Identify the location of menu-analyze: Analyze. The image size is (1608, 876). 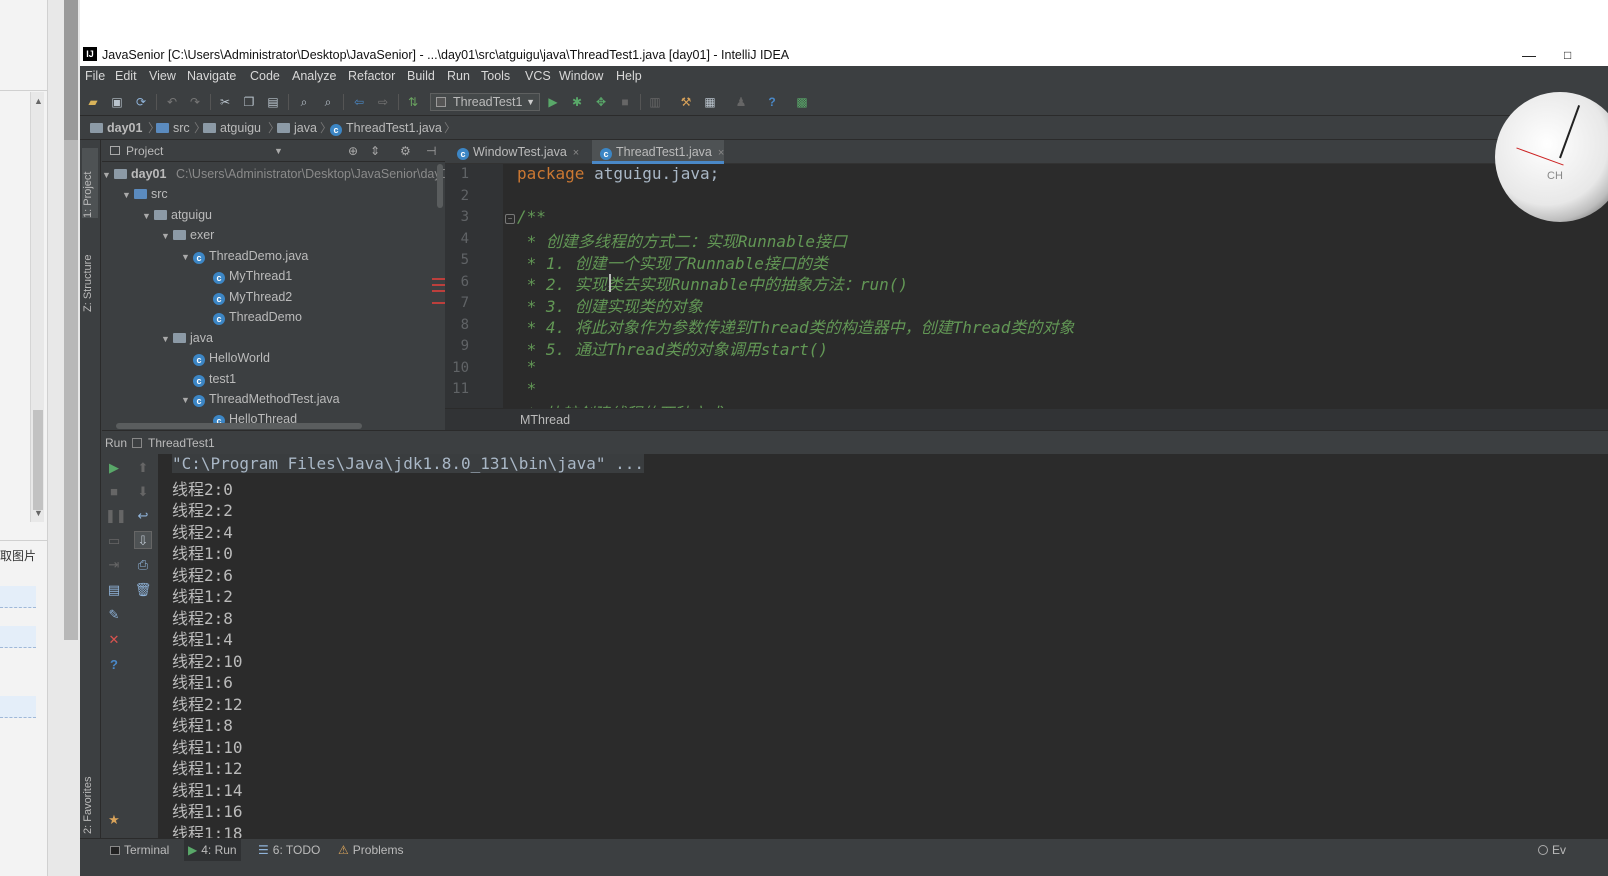
(314, 76).